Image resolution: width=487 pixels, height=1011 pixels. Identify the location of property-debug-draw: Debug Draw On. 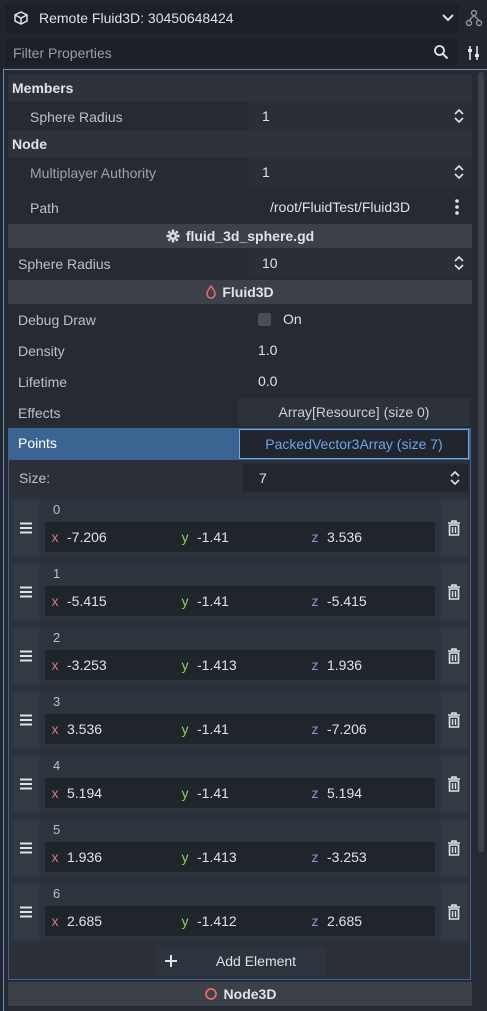
(240, 319).